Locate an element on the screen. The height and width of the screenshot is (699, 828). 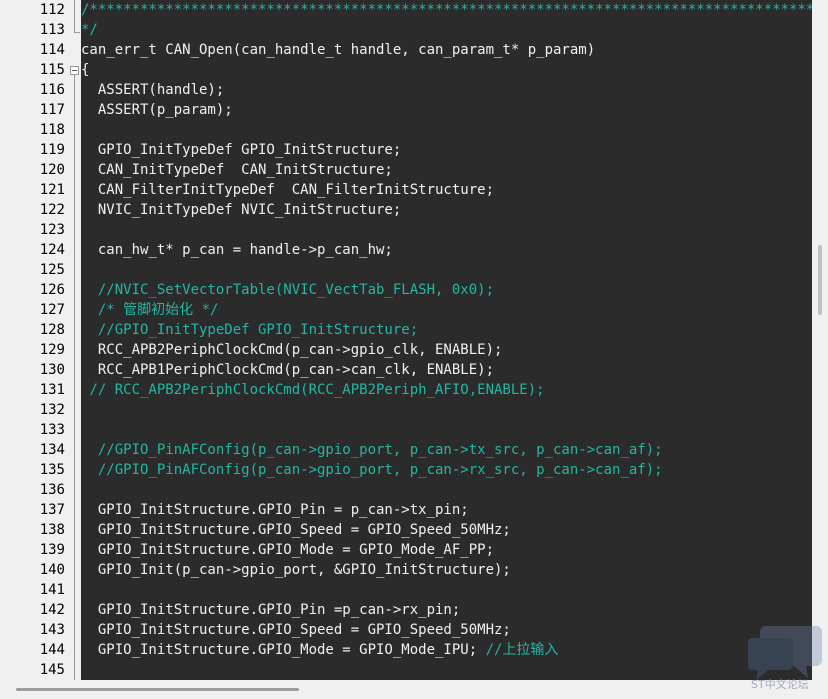
code-line: NVIC_InitTypeDef NVIC_InitStructure; is located at coordinates (241, 210).